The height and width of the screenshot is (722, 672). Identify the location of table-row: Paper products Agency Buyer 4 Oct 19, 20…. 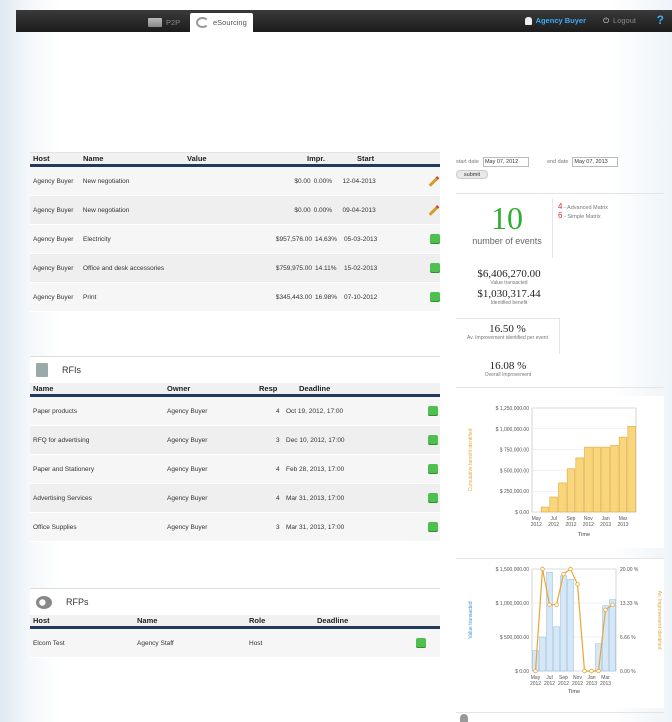
(235, 411).